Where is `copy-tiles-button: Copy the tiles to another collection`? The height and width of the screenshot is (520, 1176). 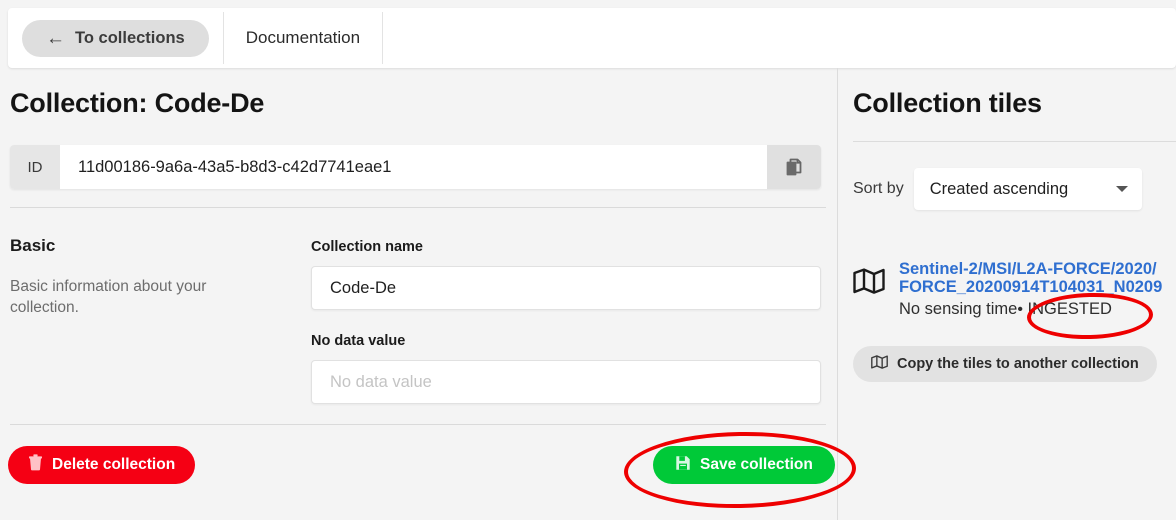 copy-tiles-button: Copy the tiles to another collection is located at coordinates (1005, 364).